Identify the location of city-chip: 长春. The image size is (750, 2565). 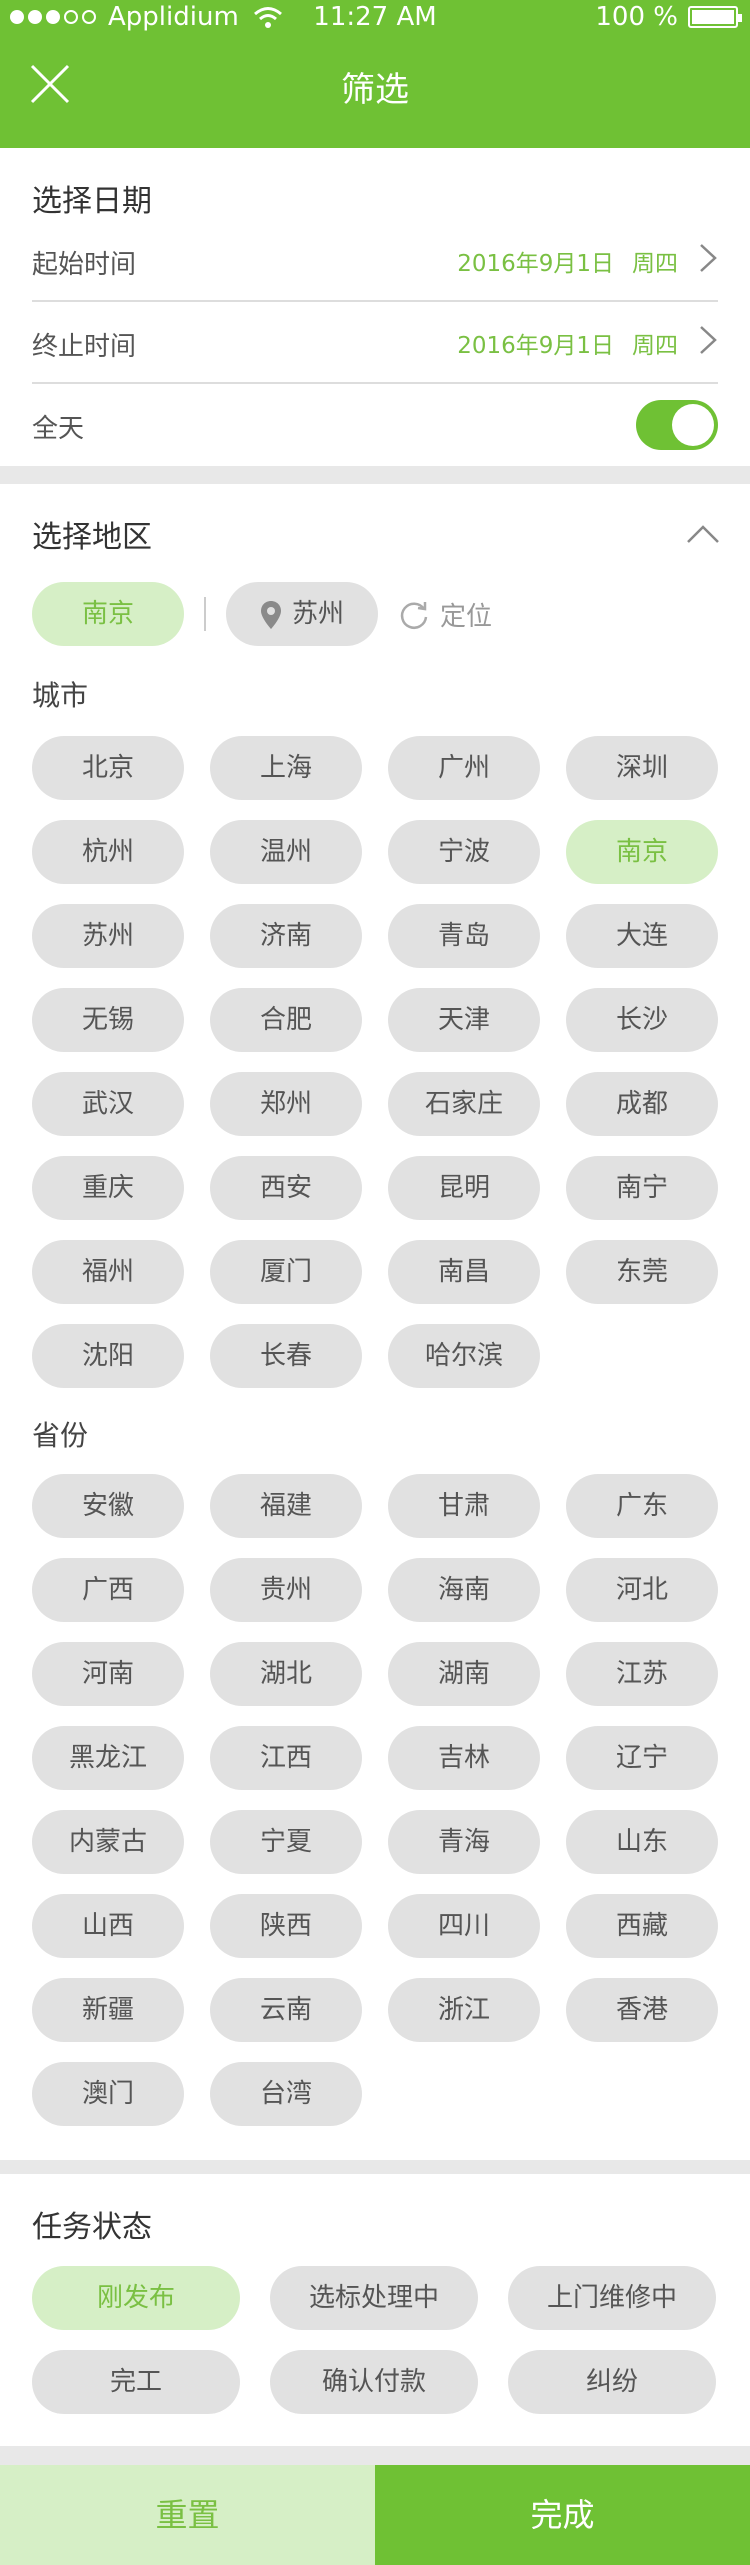
(286, 1356).